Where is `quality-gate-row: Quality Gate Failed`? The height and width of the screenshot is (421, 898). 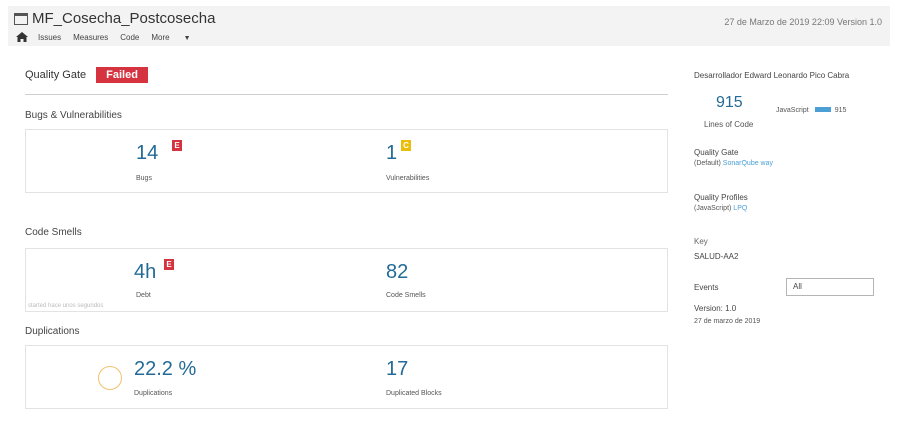
quality-gate-row: Quality Gate Failed is located at coordinates (86, 75).